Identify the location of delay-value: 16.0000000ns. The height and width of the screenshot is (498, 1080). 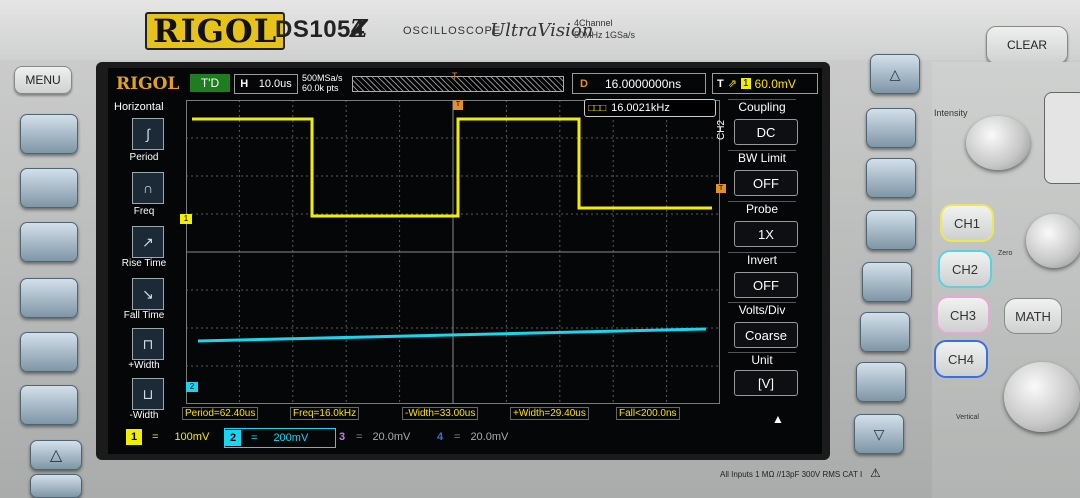
(643, 83).